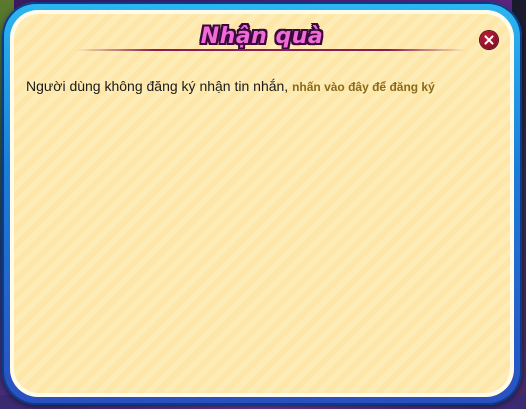  I want to click on title-divider, so click(271, 50).